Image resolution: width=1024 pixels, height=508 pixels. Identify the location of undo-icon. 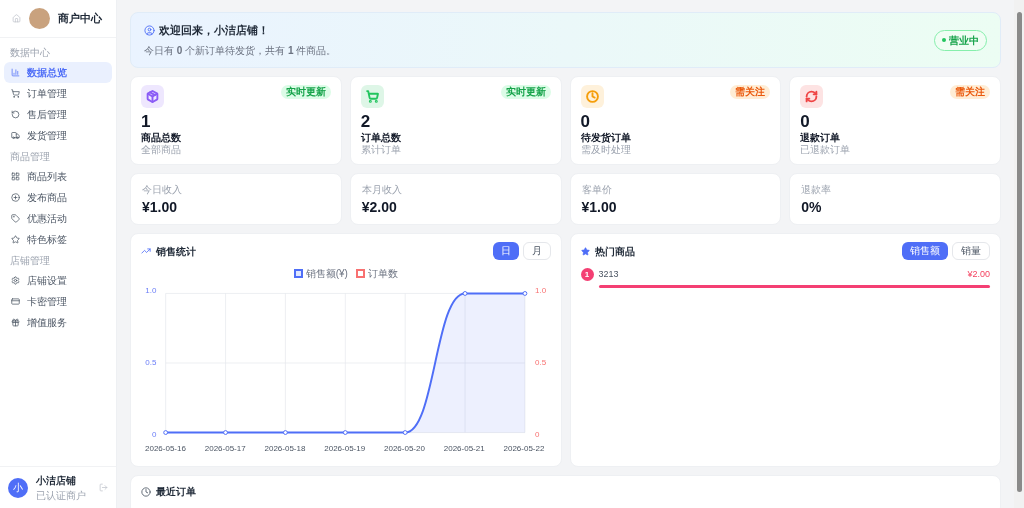
(15, 114).